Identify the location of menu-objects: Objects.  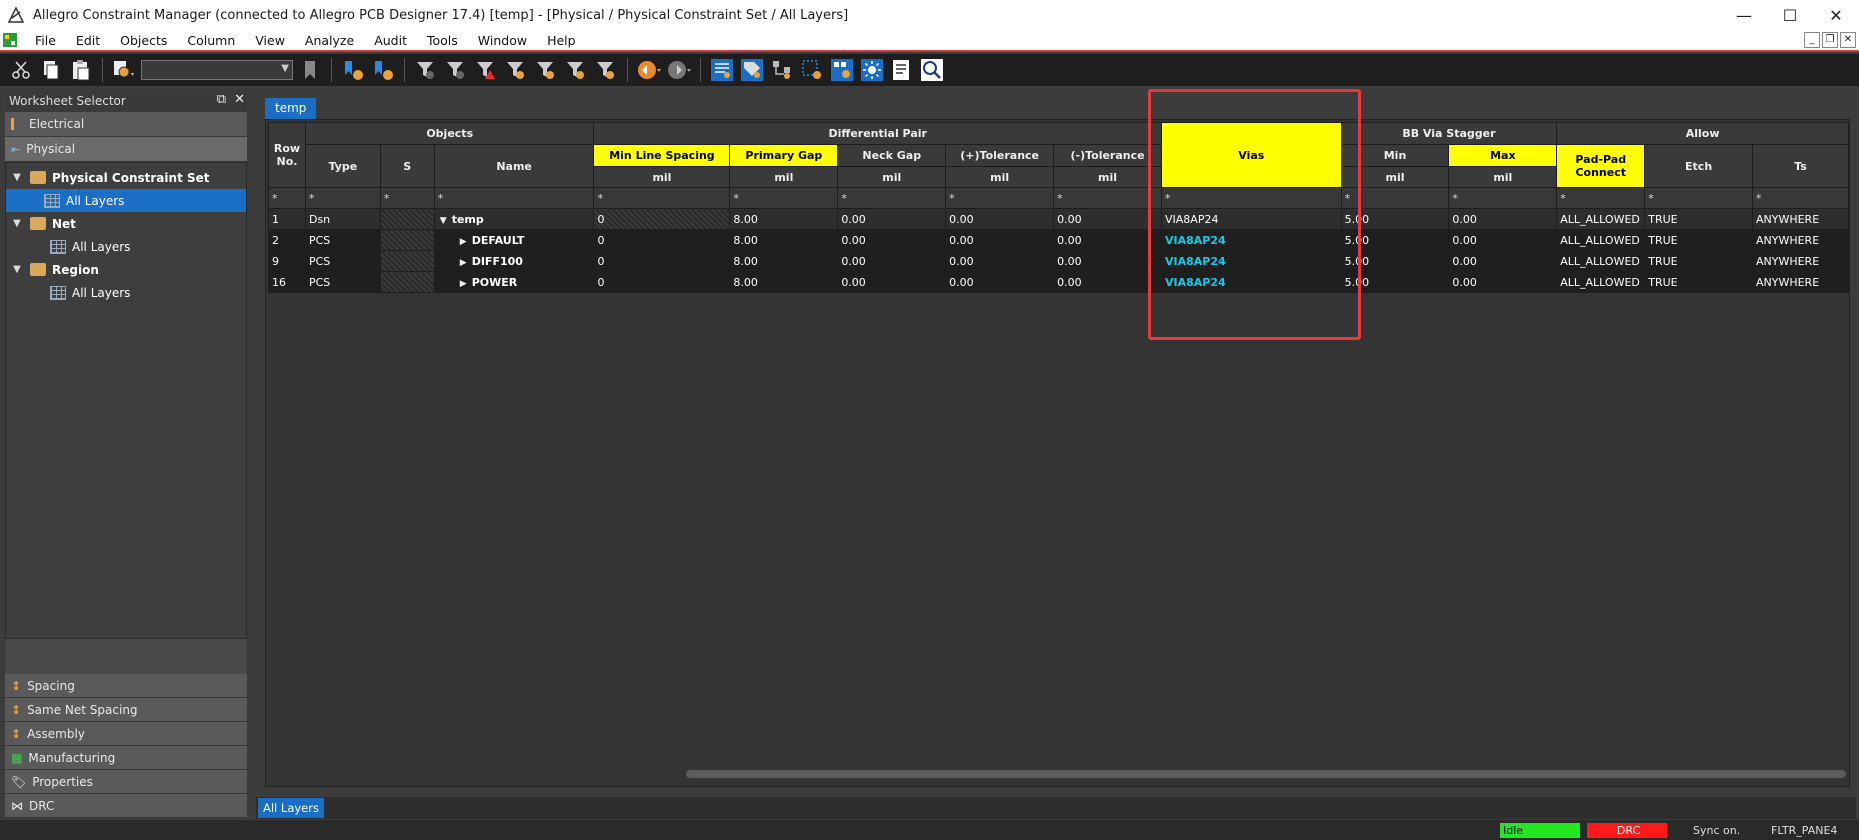
(143, 40).